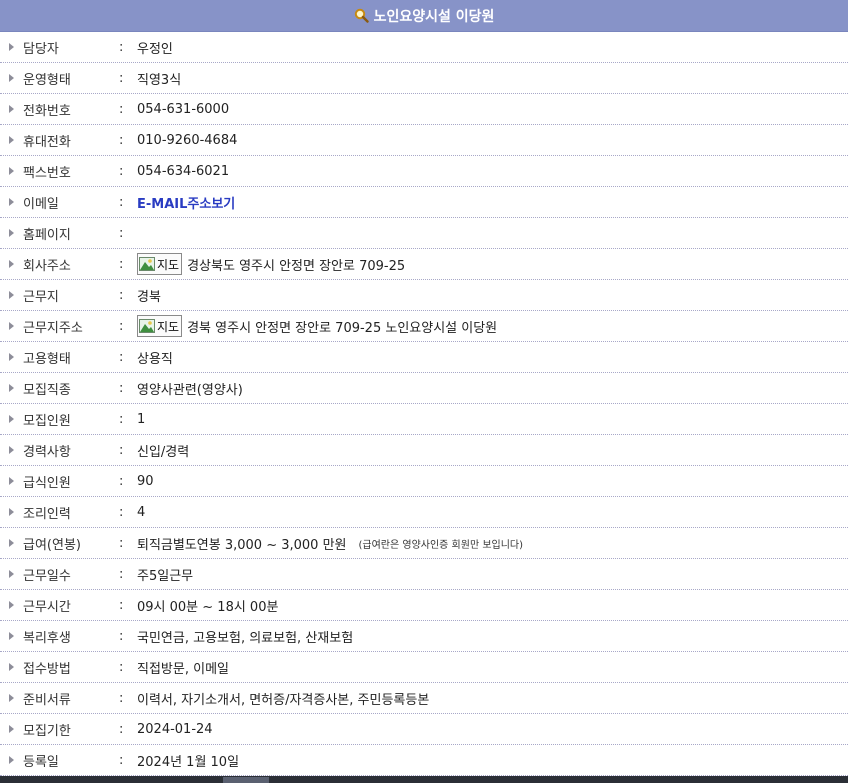 Image resolution: width=848 pixels, height=783 pixels. What do you see at coordinates (492, 667) in the screenshot?
I see `row-value: 직접방문, 이메일` at bounding box center [492, 667].